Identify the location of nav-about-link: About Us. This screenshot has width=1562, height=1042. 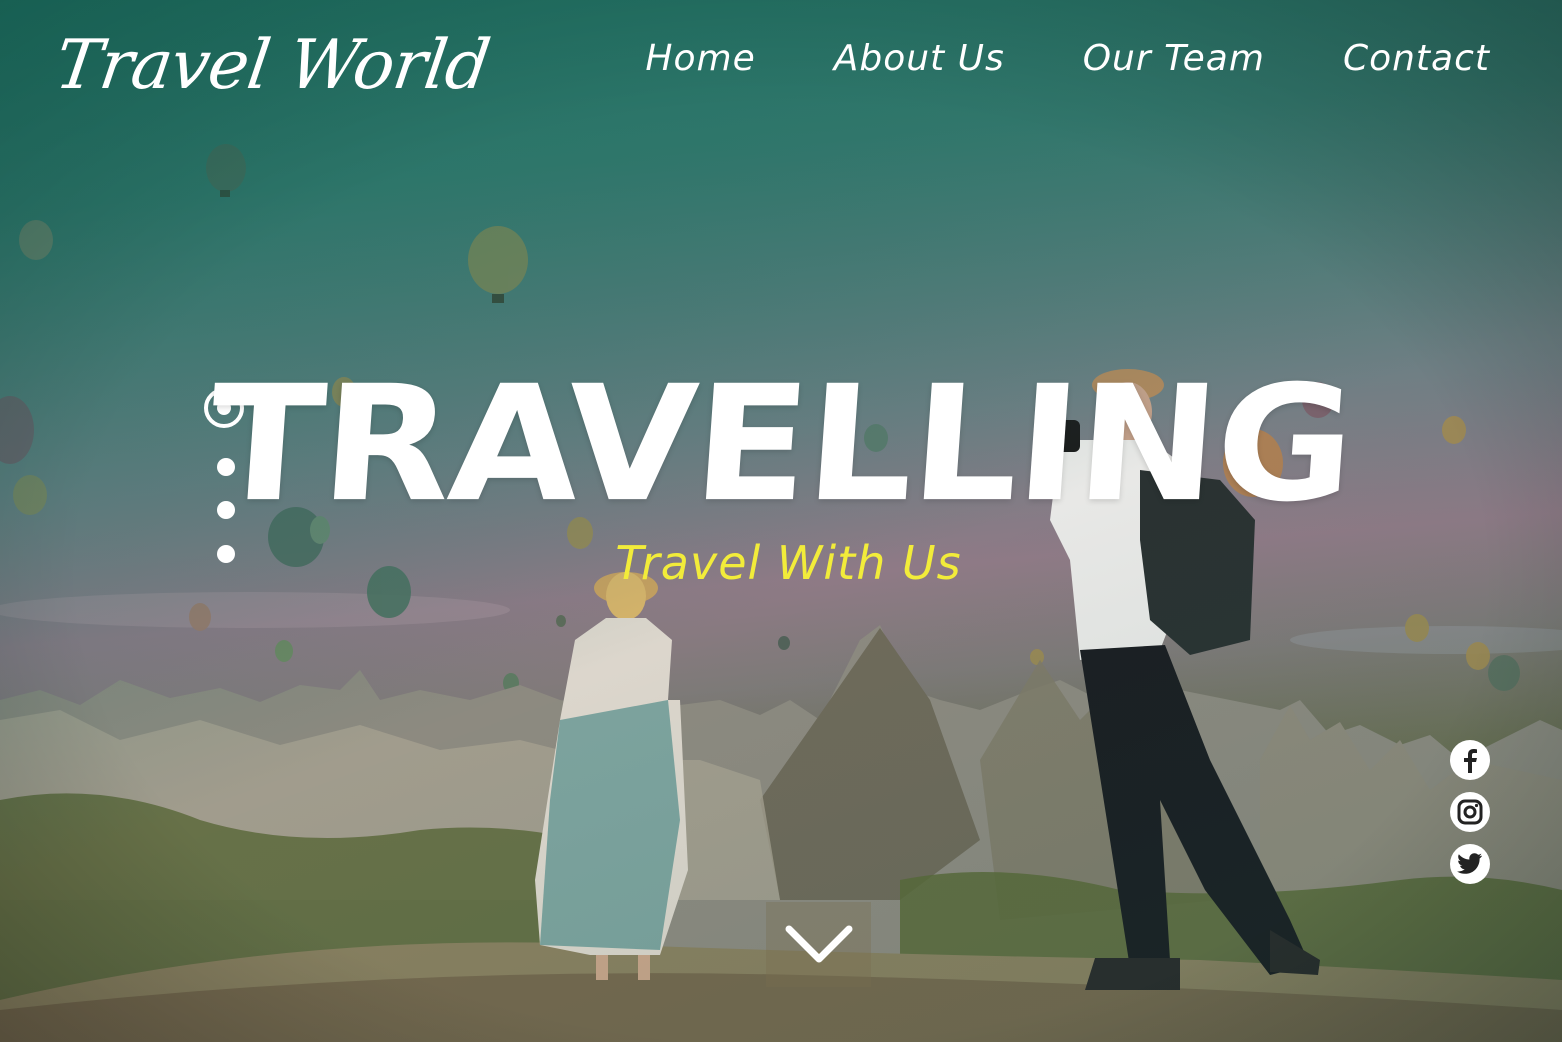
(919, 58).